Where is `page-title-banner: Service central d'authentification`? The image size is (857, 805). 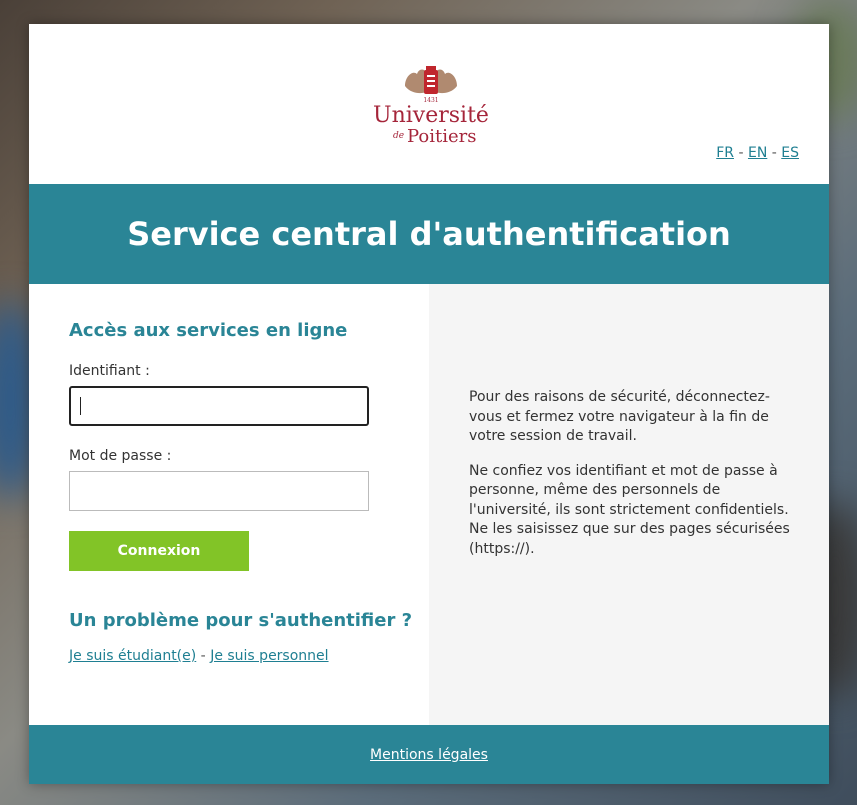 page-title-banner: Service central d'authentification is located at coordinates (429, 234).